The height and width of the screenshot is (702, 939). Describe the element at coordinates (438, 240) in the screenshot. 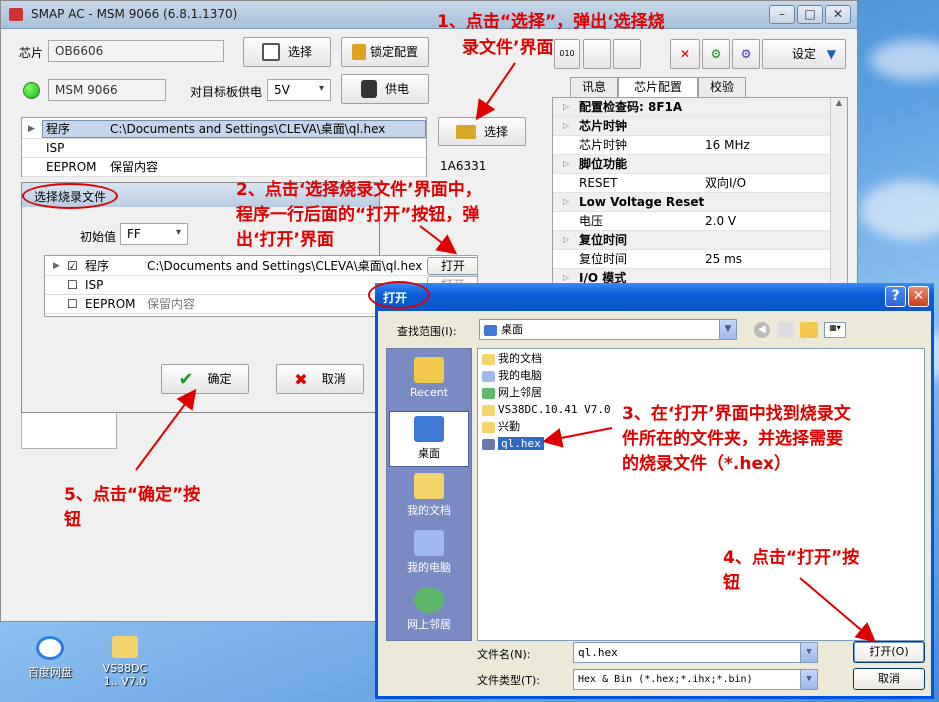

I see `arrow-step2` at that location.